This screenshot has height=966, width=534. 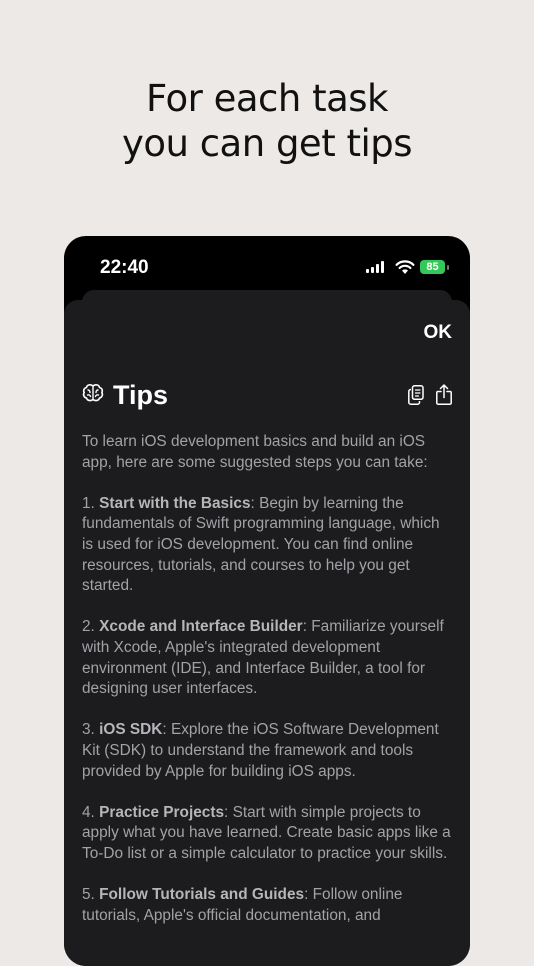 I want to click on tip-step-heading: Follow Tutorials and Guides, so click(x=202, y=895).